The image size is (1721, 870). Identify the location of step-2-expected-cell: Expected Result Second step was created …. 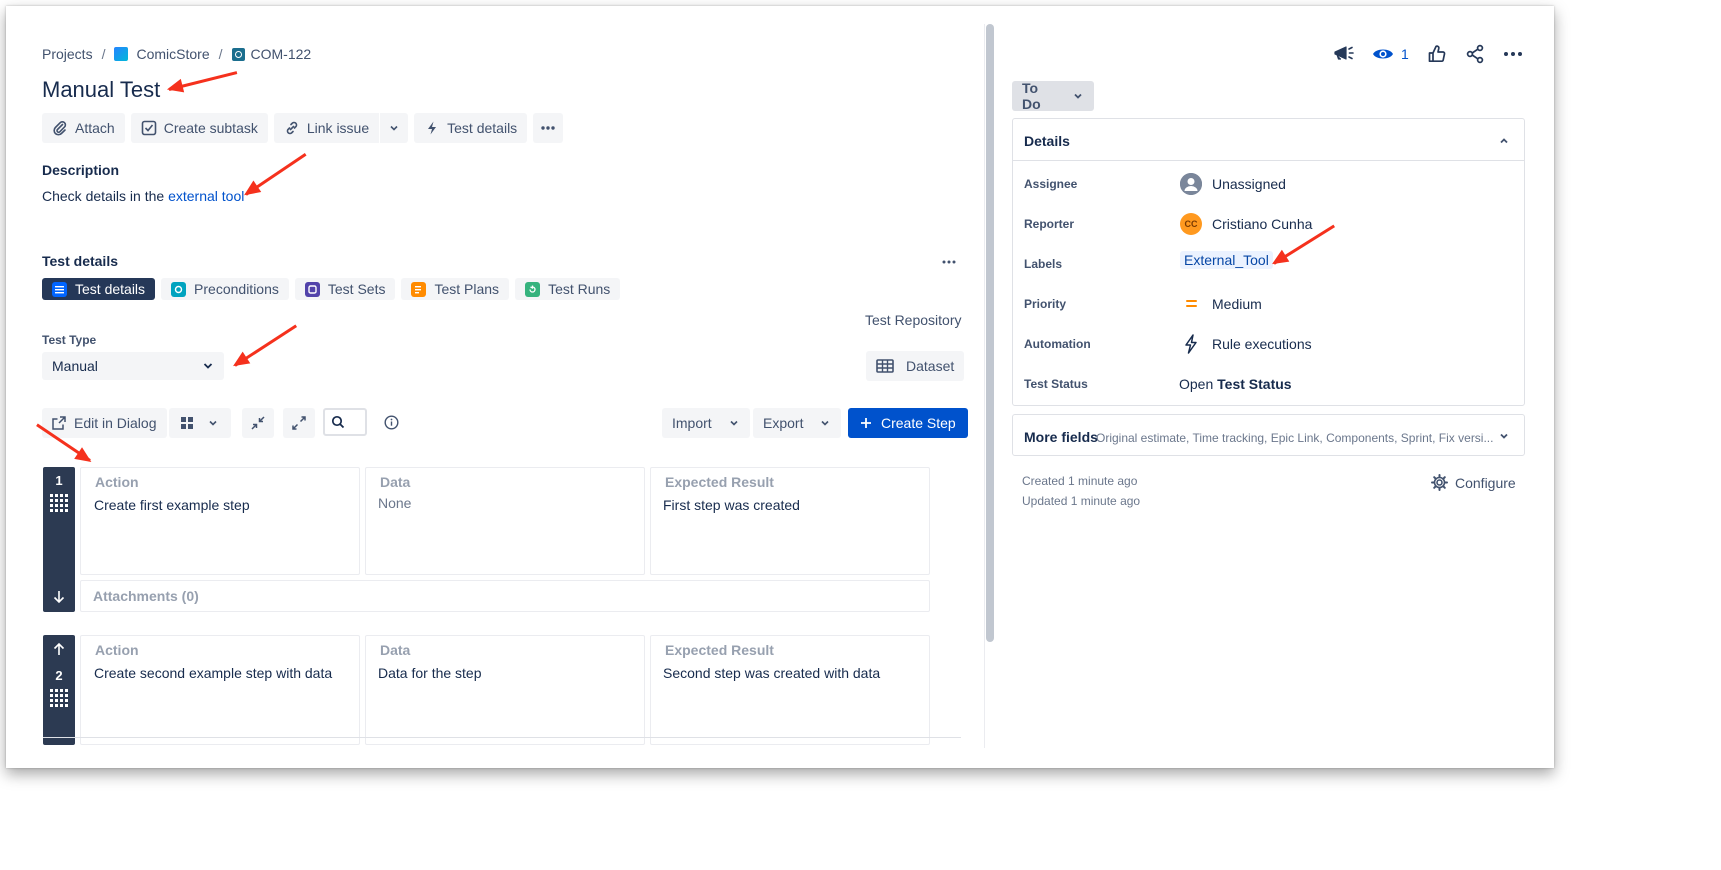
(790, 690).